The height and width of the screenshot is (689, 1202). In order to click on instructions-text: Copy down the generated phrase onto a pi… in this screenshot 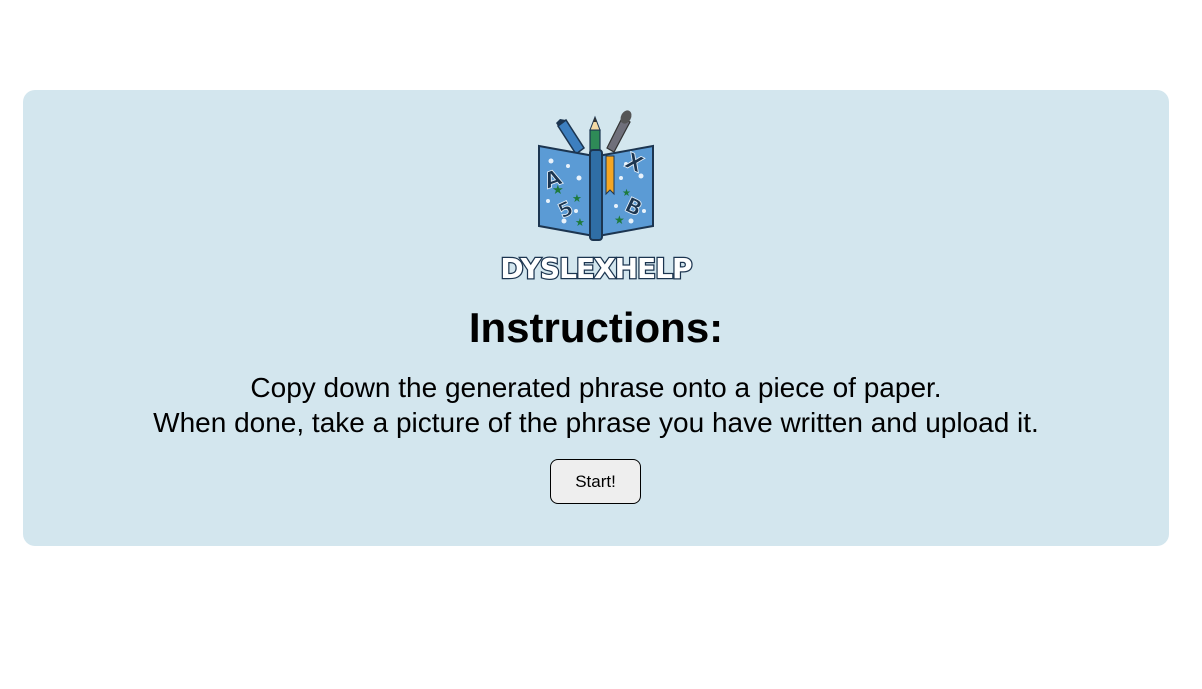, I will do `click(596, 405)`.